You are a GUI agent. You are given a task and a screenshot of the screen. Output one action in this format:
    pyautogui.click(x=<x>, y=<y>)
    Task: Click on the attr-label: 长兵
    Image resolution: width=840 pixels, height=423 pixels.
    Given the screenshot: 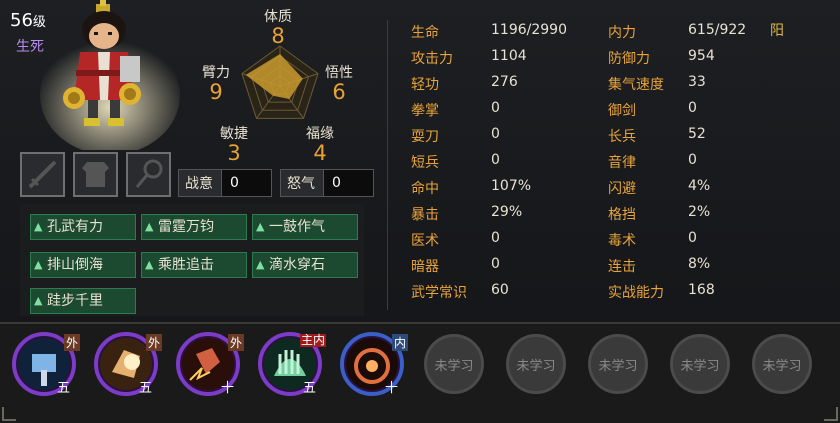 What is the action you would take?
    pyautogui.click(x=622, y=137)
    